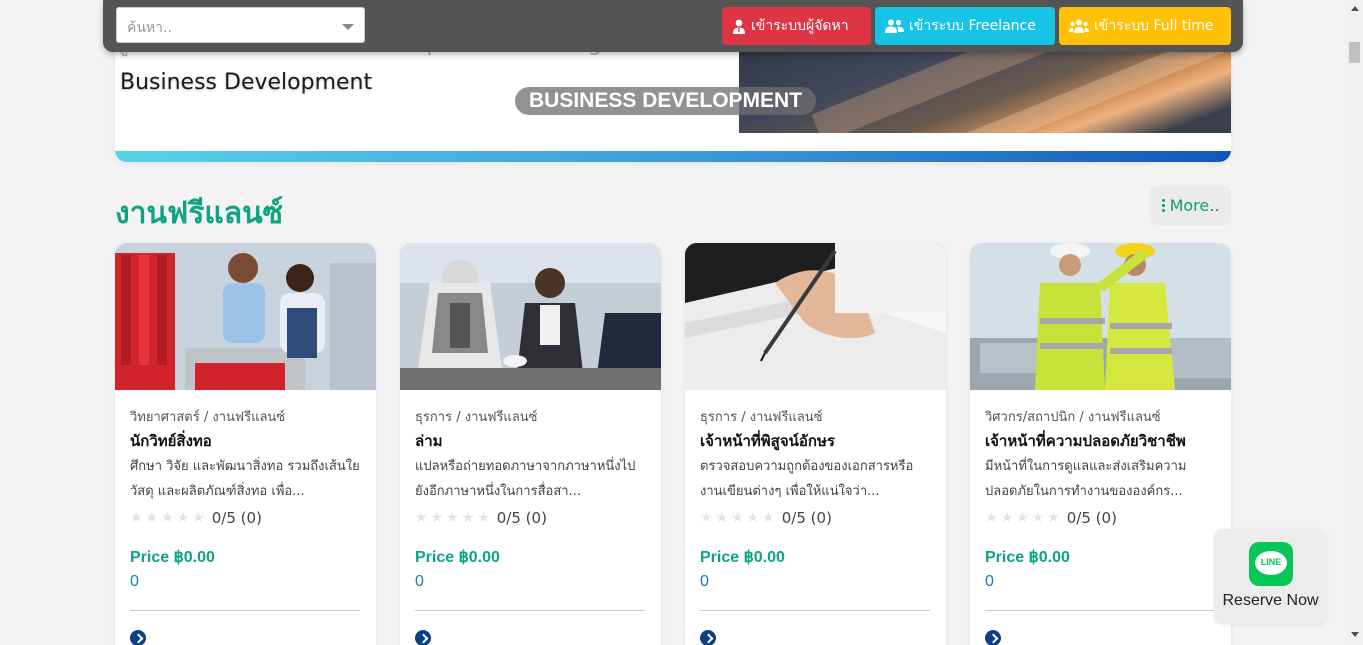 The image size is (1363, 645). What do you see at coordinates (246, 82) in the screenshot?
I see `banner-heading: Business Development` at bounding box center [246, 82].